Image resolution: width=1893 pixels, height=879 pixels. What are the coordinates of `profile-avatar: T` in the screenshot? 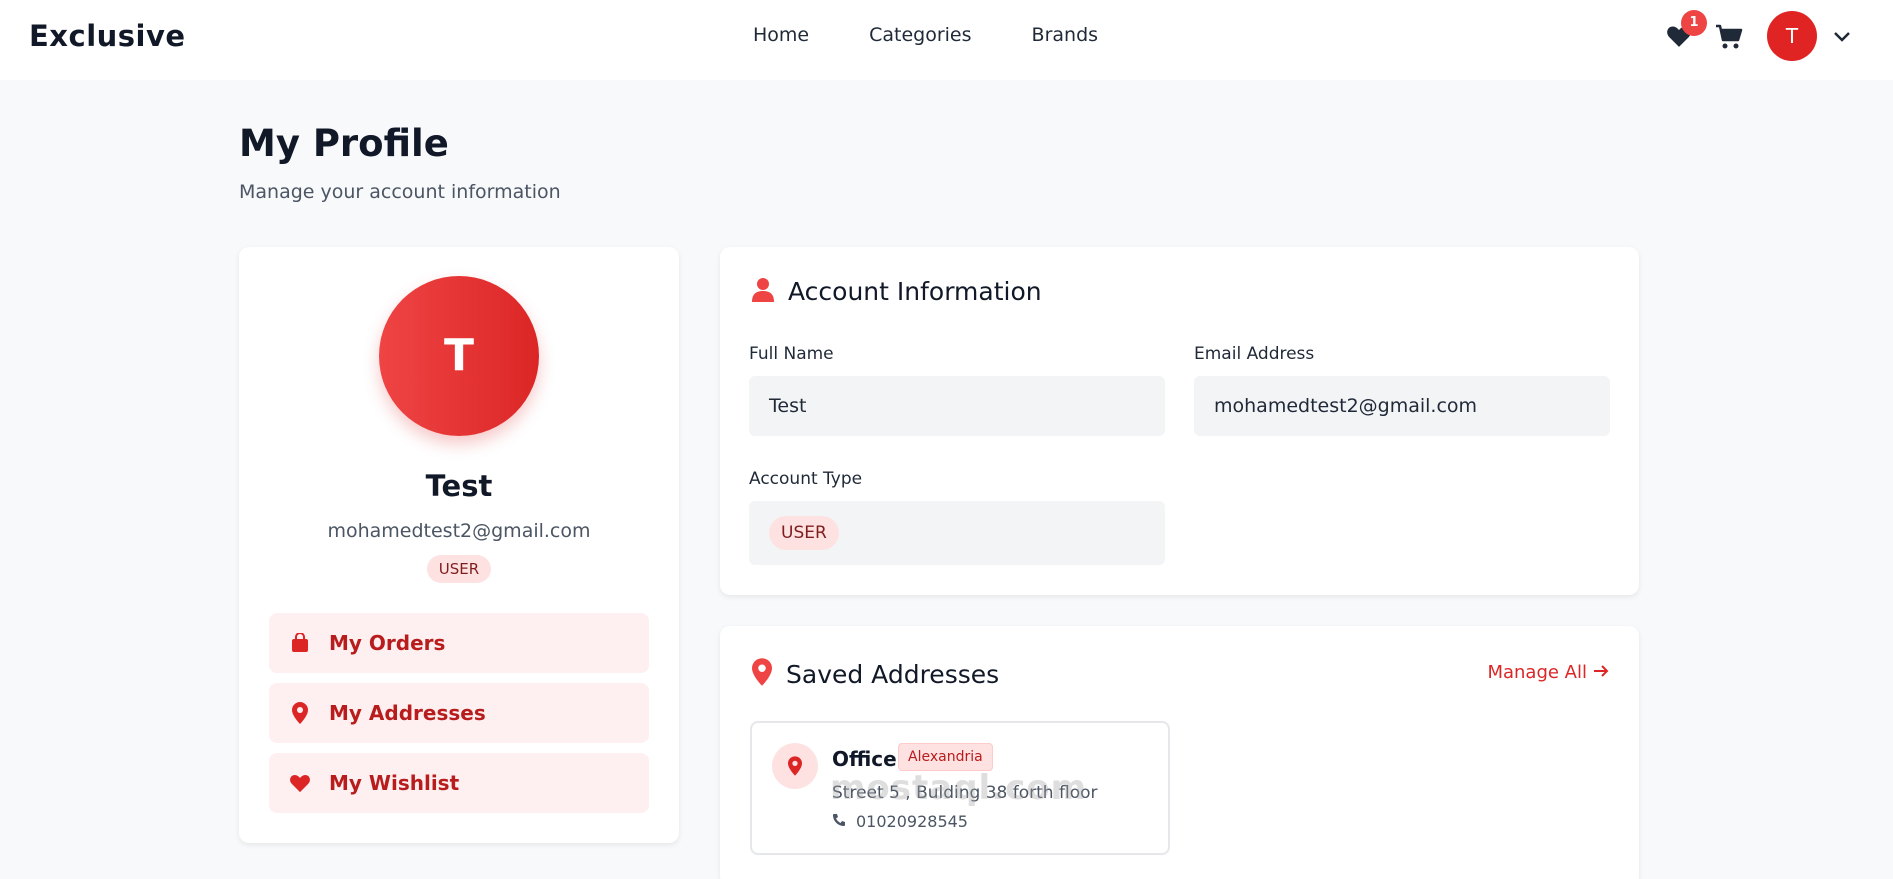 It's located at (459, 356).